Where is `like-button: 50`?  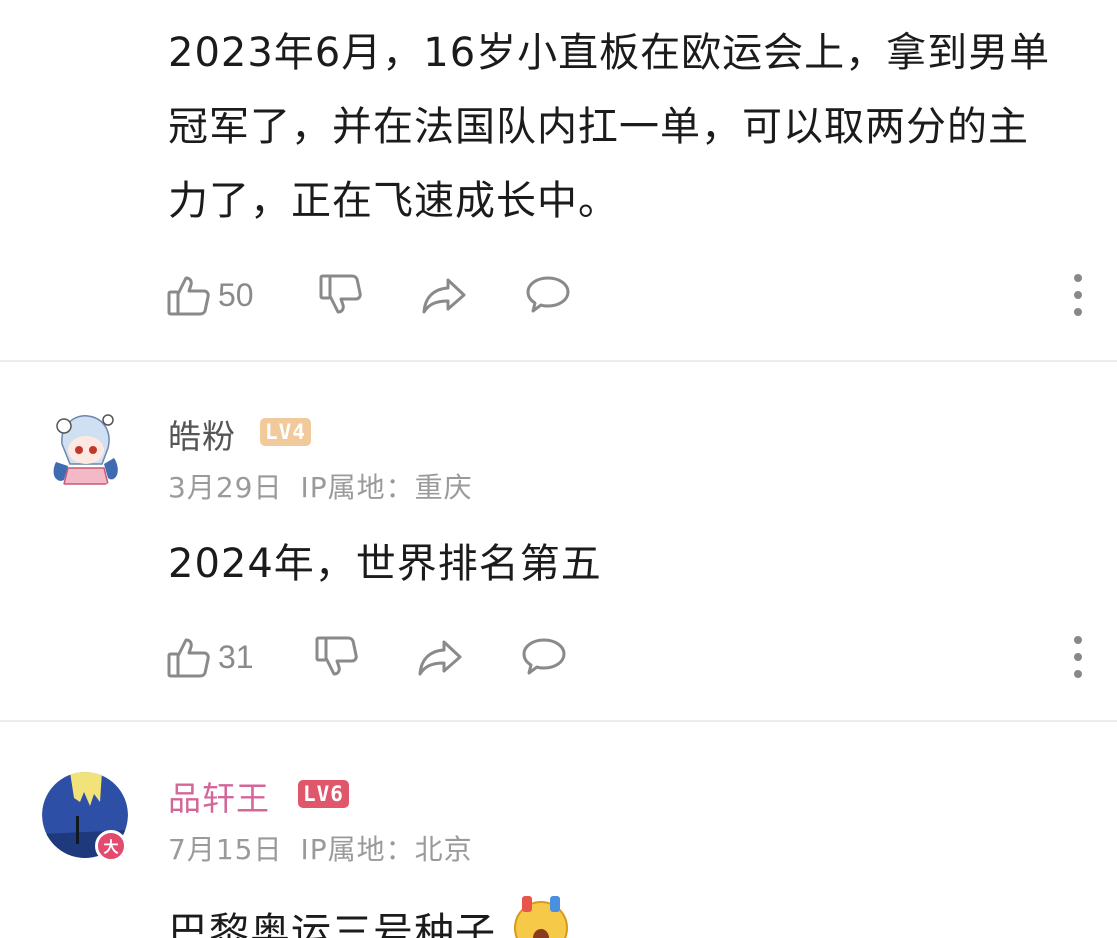
like-button: 50 is located at coordinates (210, 295).